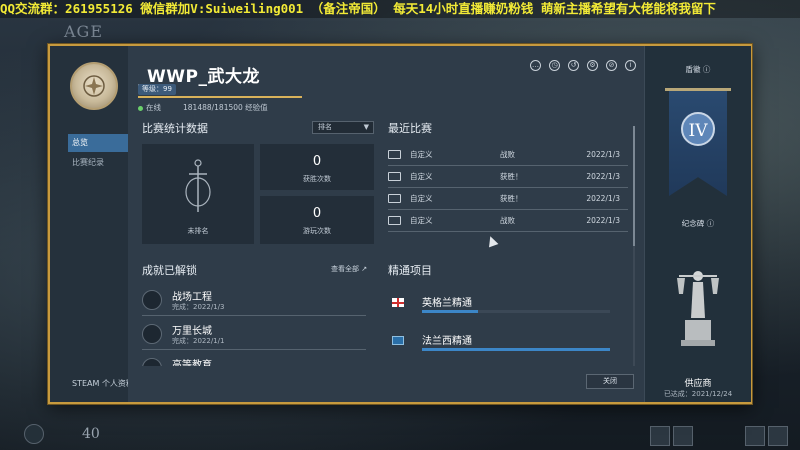 This screenshot has width=800, height=450. Describe the element at coordinates (366, 127) in the screenshot. I see `chevron-down-icon: ▼` at that location.